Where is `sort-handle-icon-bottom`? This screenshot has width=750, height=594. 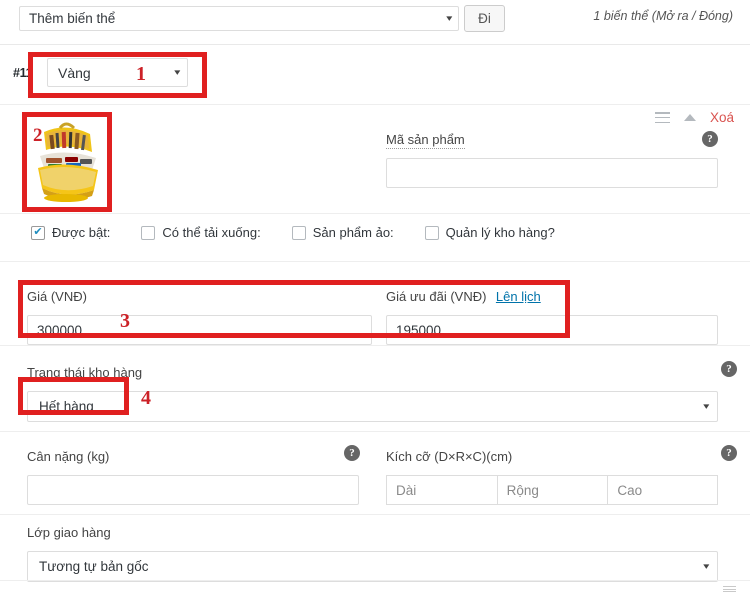 sort-handle-icon-bottom is located at coordinates (729, 589).